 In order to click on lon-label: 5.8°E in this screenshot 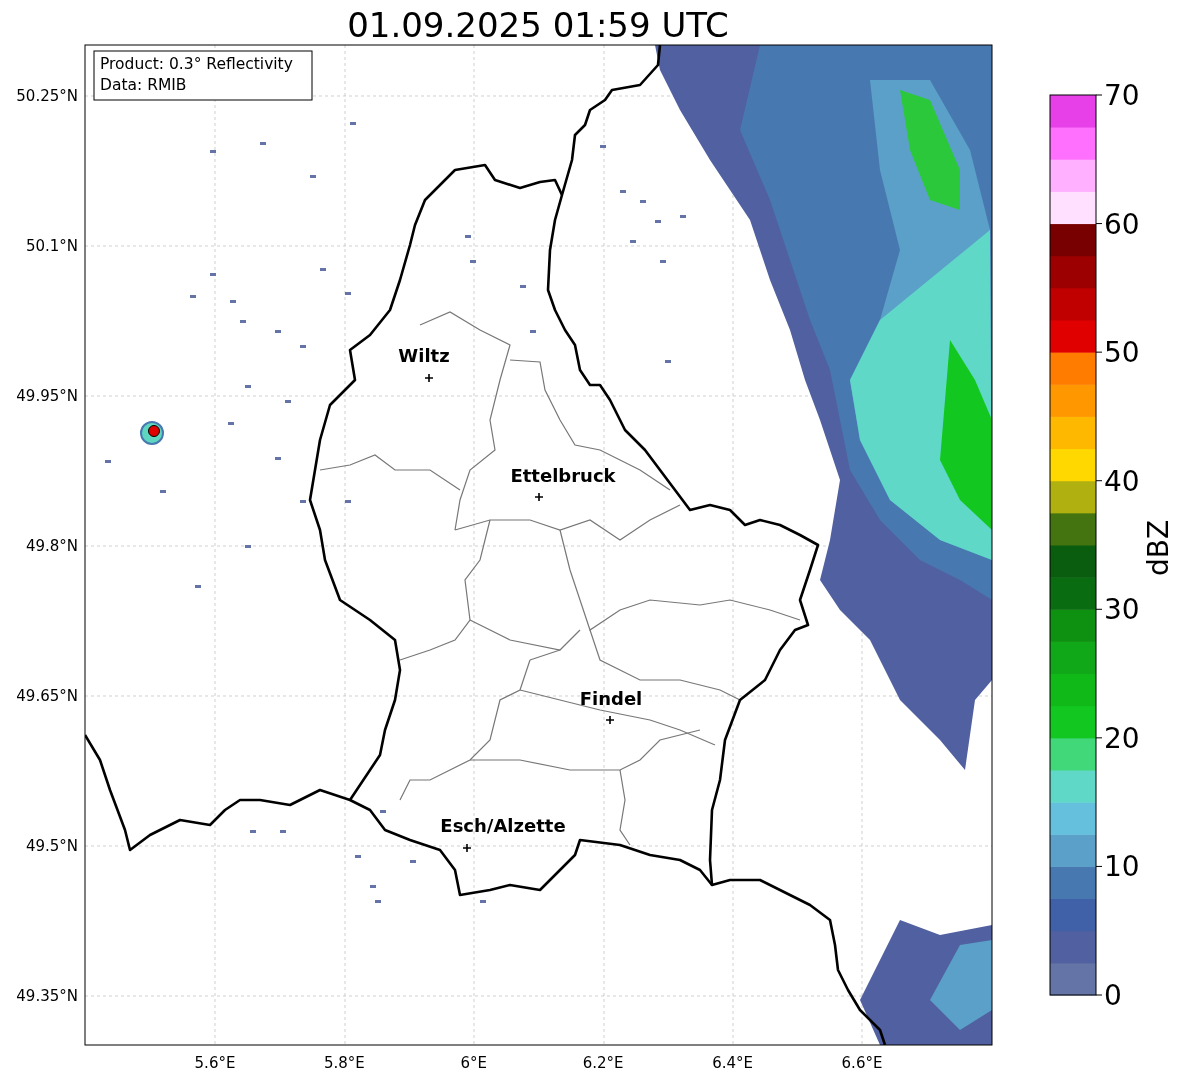, I will do `click(344, 1063)`.